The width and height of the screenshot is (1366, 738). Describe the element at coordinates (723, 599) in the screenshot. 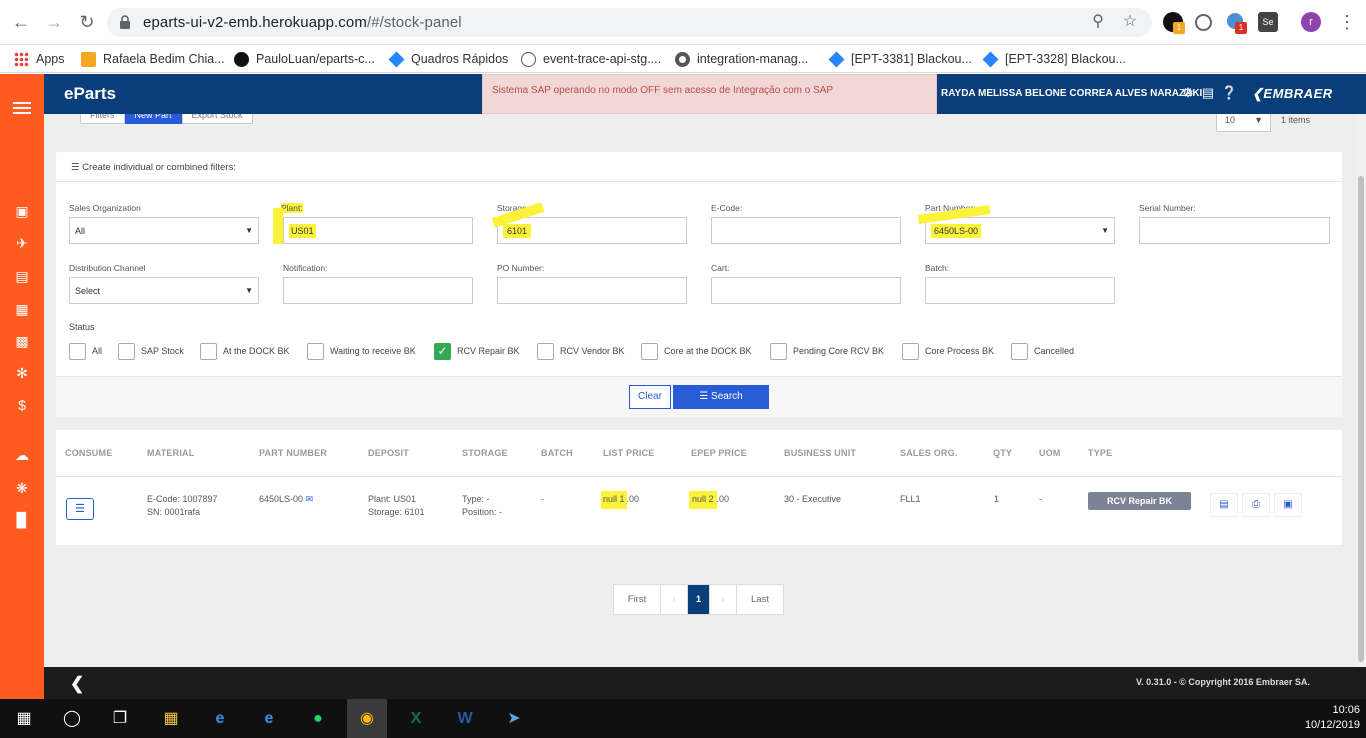

I see `next-page-button: ›` at that location.